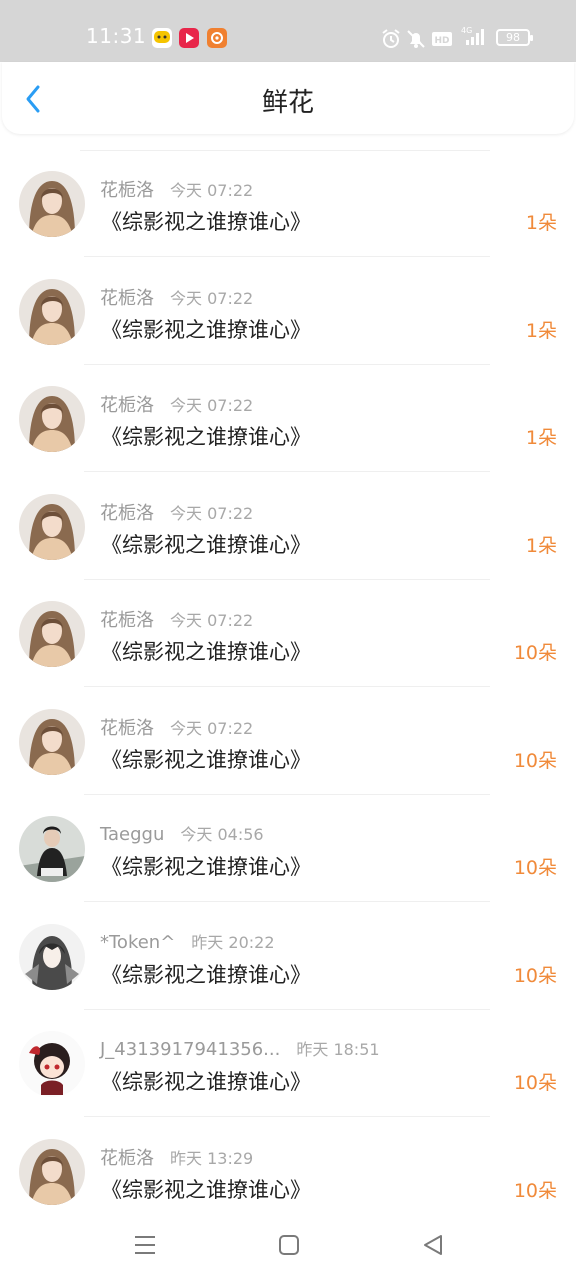 The width and height of the screenshot is (576, 1280). I want to click on system-nav-bar, so click(288, 1249).